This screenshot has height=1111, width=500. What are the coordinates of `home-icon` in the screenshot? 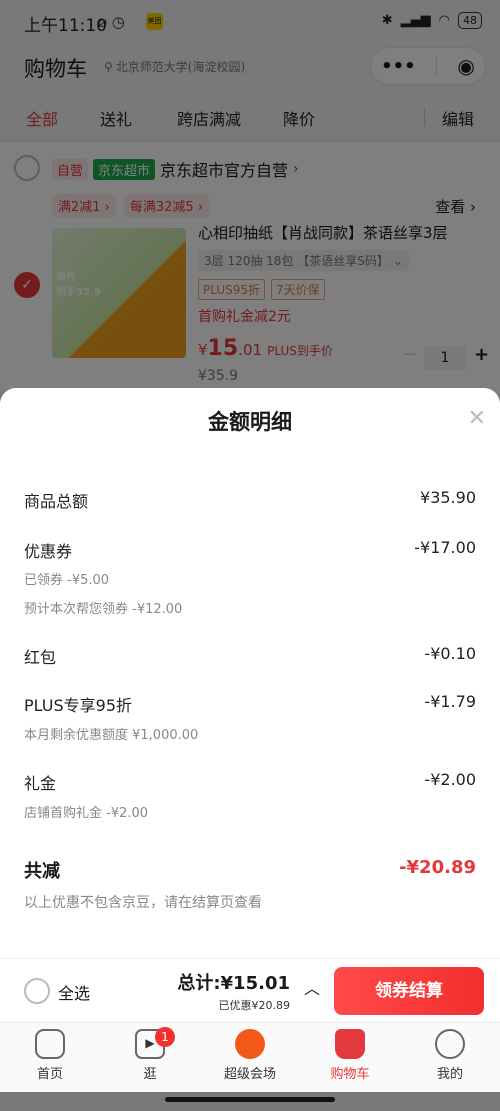 It's located at (50, 1044).